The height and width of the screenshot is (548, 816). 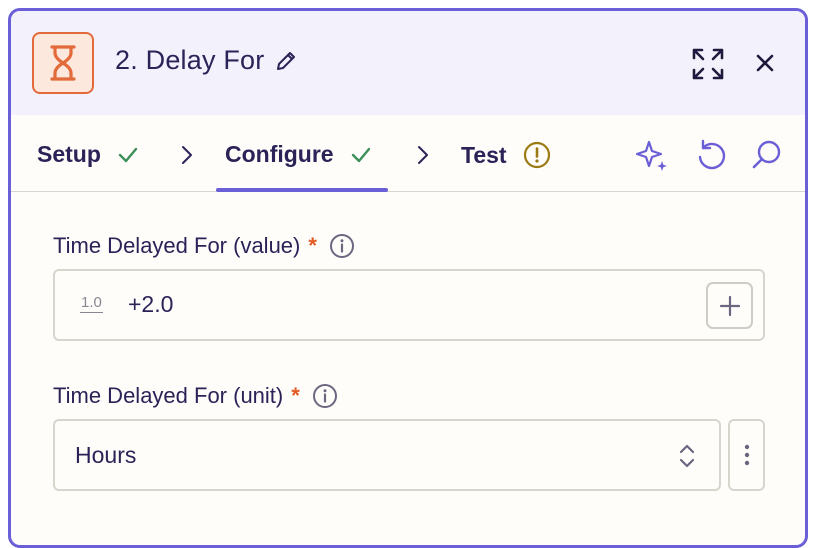 I want to click on pencil-icon, so click(x=286, y=61).